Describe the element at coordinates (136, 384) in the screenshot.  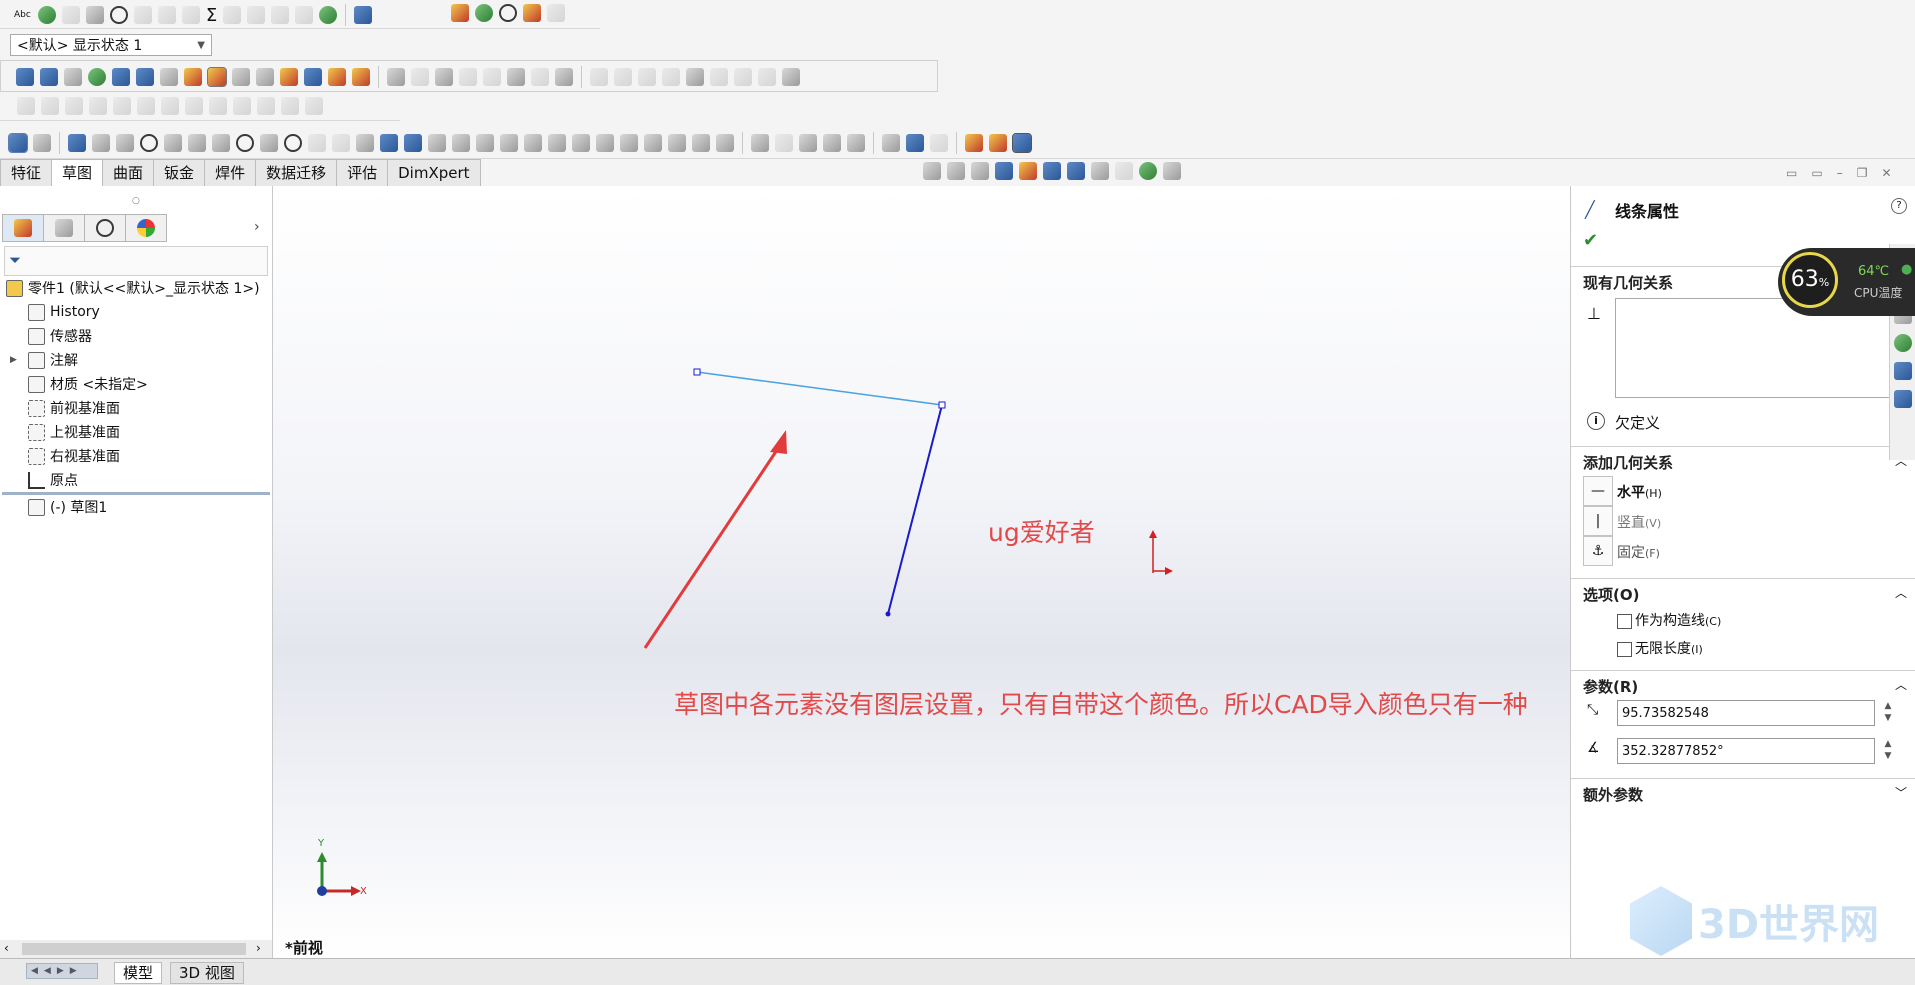
I see `tree-item-material: 材质 <未指定>` at that location.